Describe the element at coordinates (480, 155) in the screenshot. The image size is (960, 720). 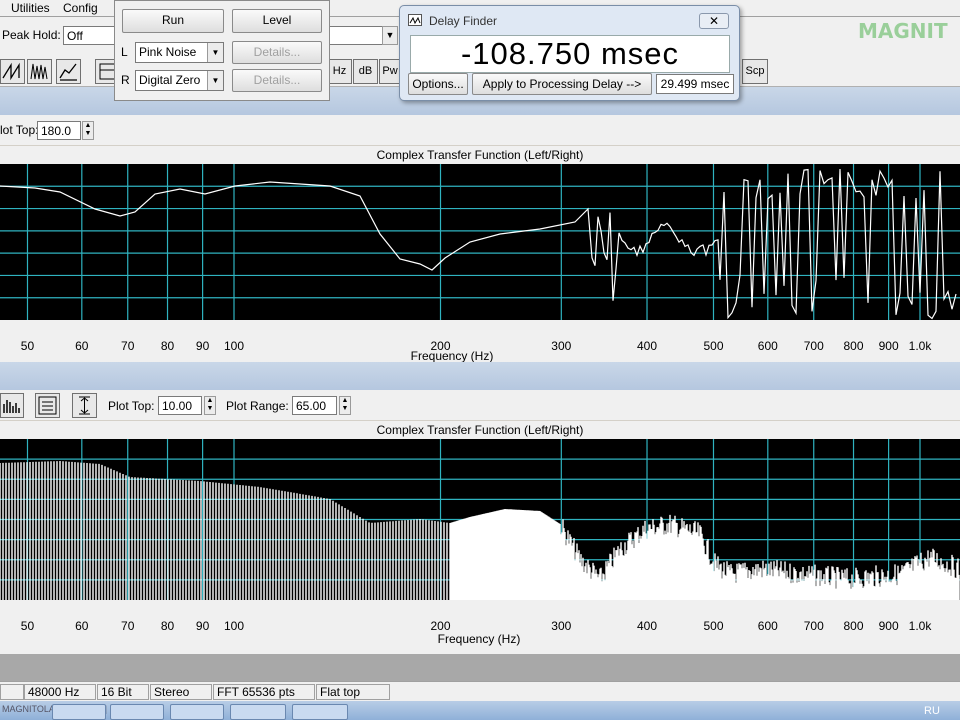
I see `top-plot-title: Complex Transfer Function (Left/Right)` at that location.